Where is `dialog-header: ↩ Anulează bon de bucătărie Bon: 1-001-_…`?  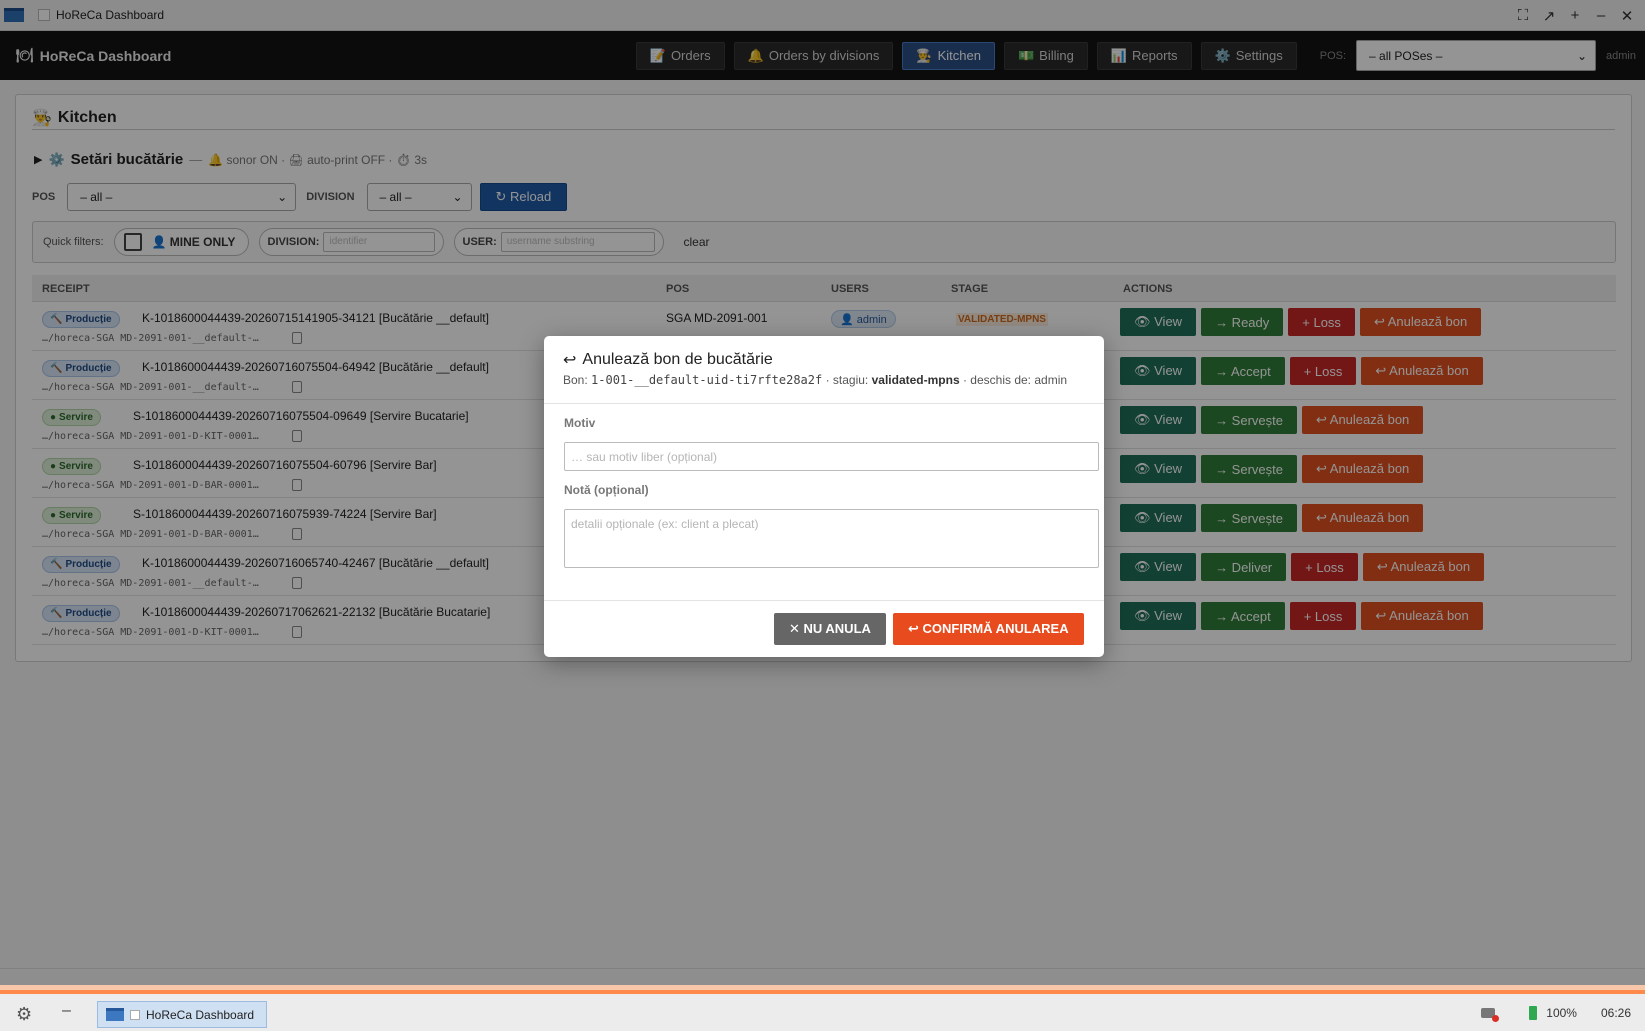 dialog-header: ↩ Anulează bon de bucătărie Bon: 1-001-_… is located at coordinates (824, 370).